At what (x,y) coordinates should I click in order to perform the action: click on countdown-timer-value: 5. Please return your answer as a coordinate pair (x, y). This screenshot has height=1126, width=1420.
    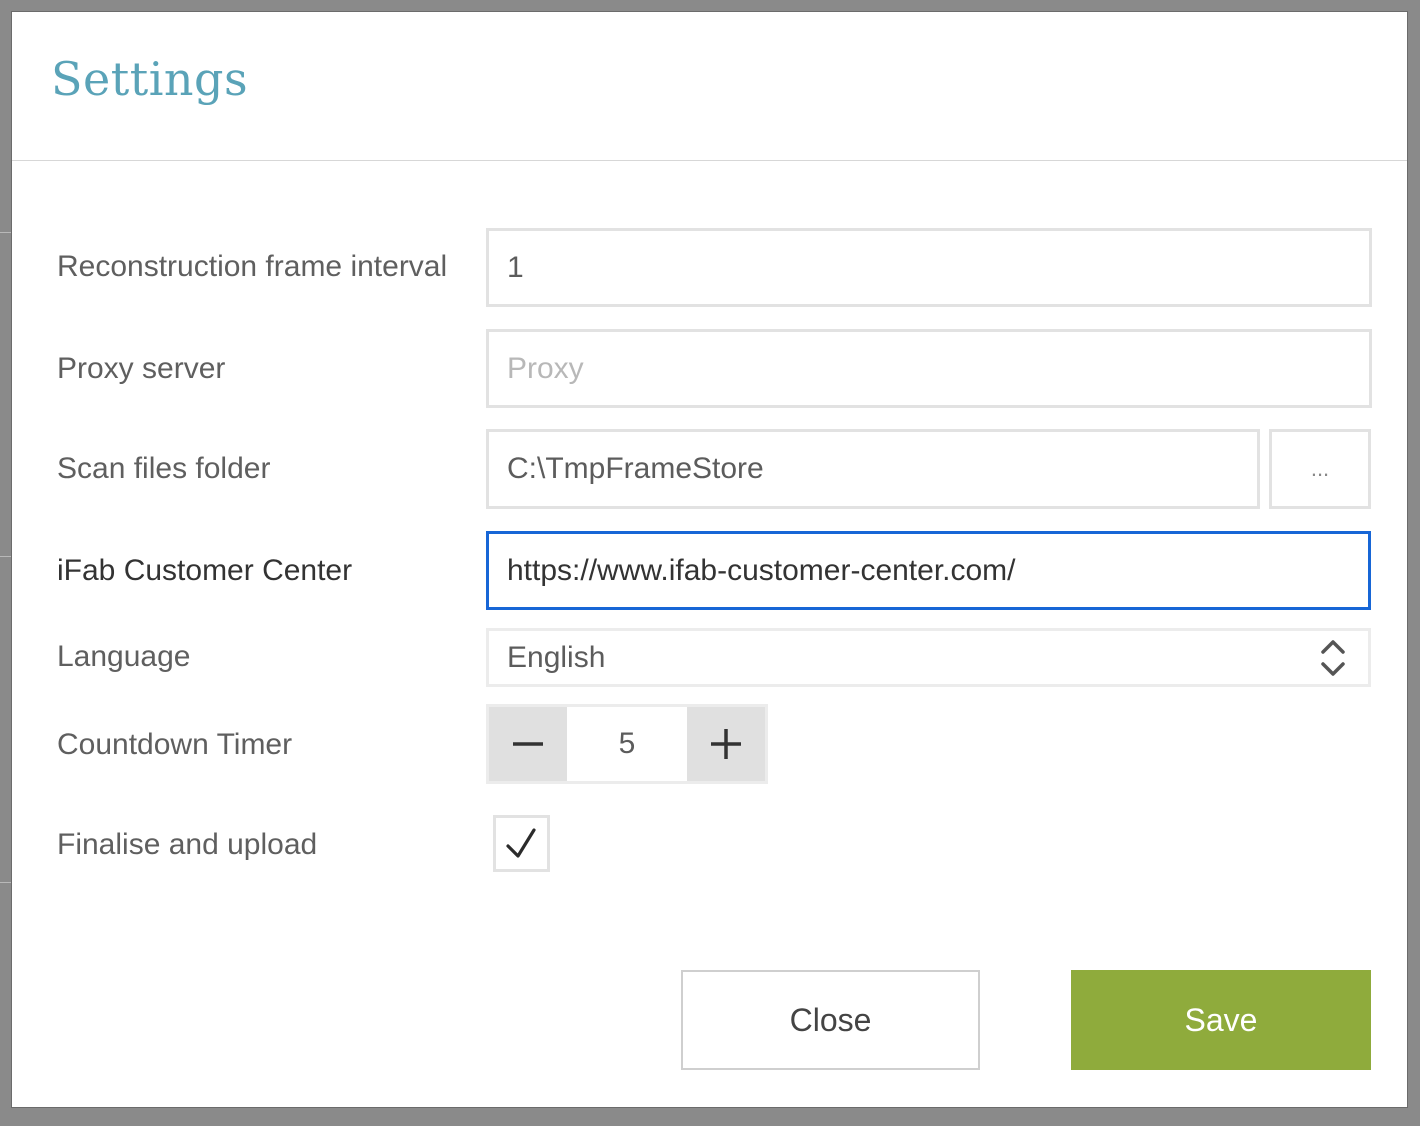
    Looking at the image, I should click on (627, 744).